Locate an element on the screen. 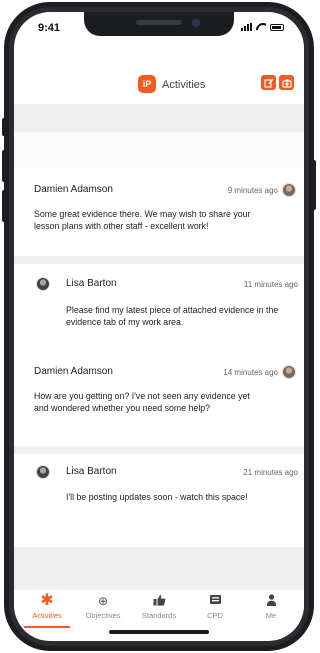 The image size is (320, 653). home-indicator is located at coordinates (159, 632).